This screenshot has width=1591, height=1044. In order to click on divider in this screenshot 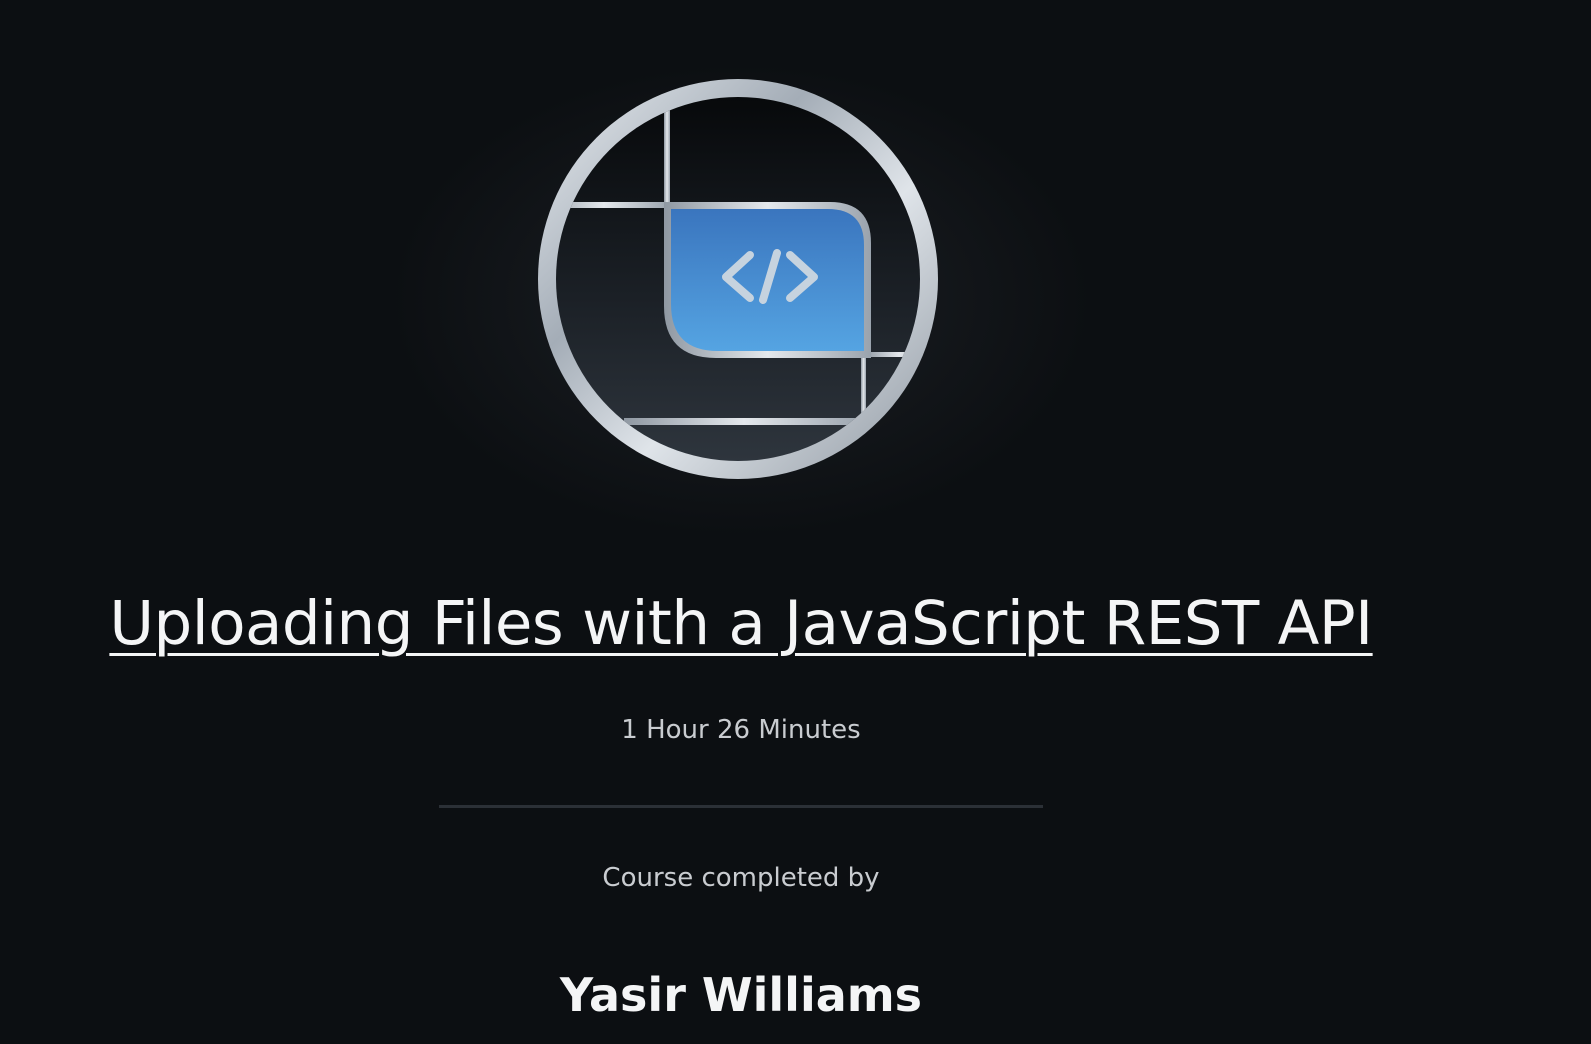, I will do `click(741, 806)`.